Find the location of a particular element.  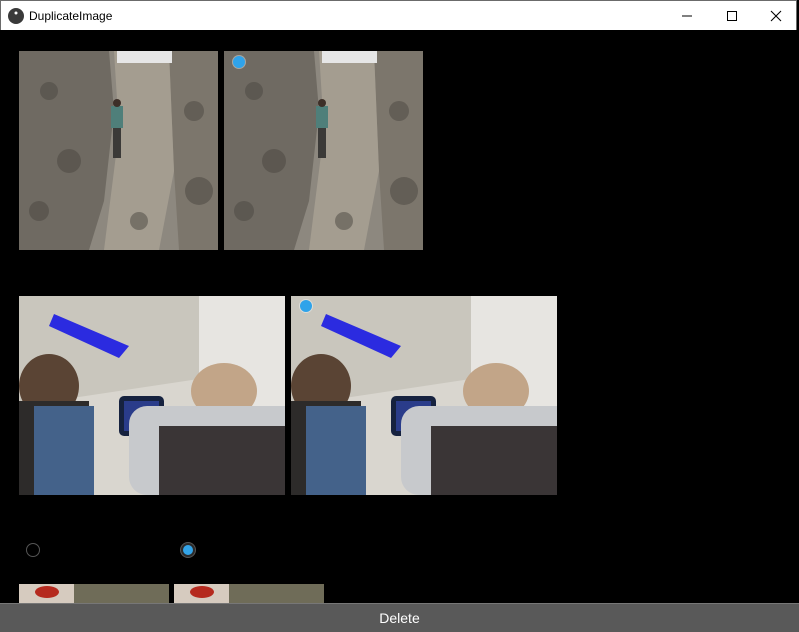

delete-button: Delete is located at coordinates (399, 617).